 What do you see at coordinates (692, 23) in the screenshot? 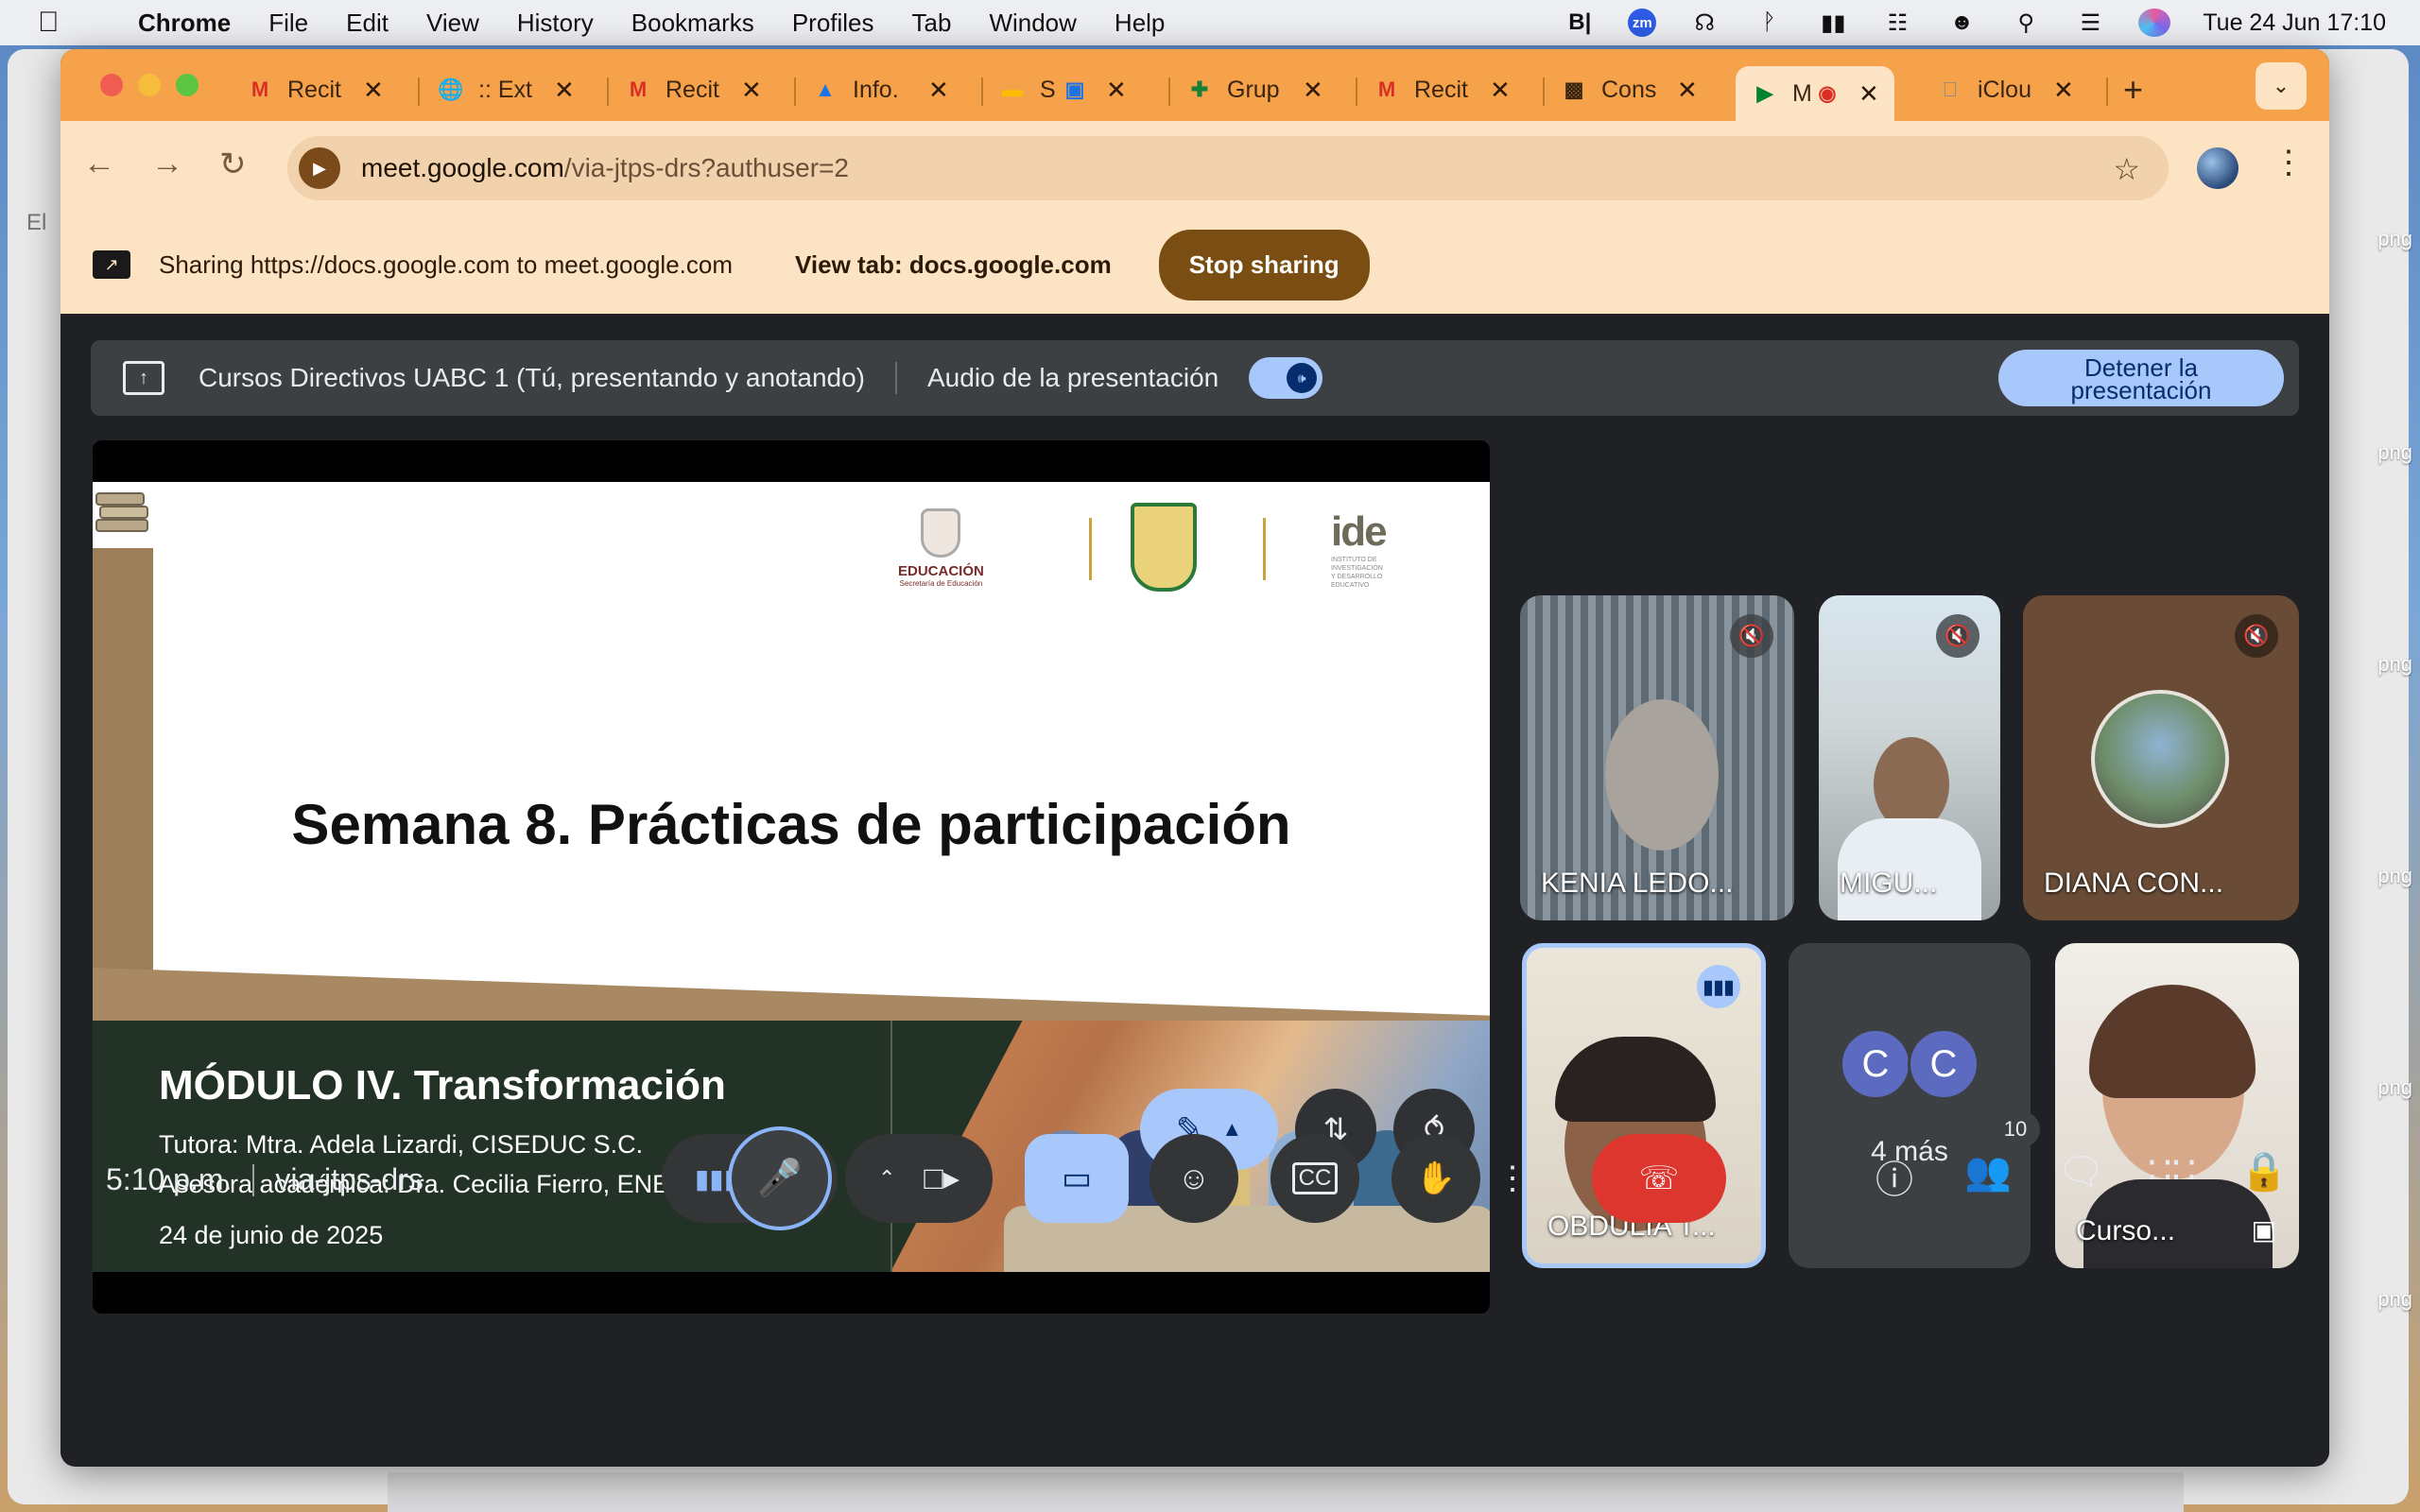
I see `menu-bookmarks: Bookmarks` at bounding box center [692, 23].